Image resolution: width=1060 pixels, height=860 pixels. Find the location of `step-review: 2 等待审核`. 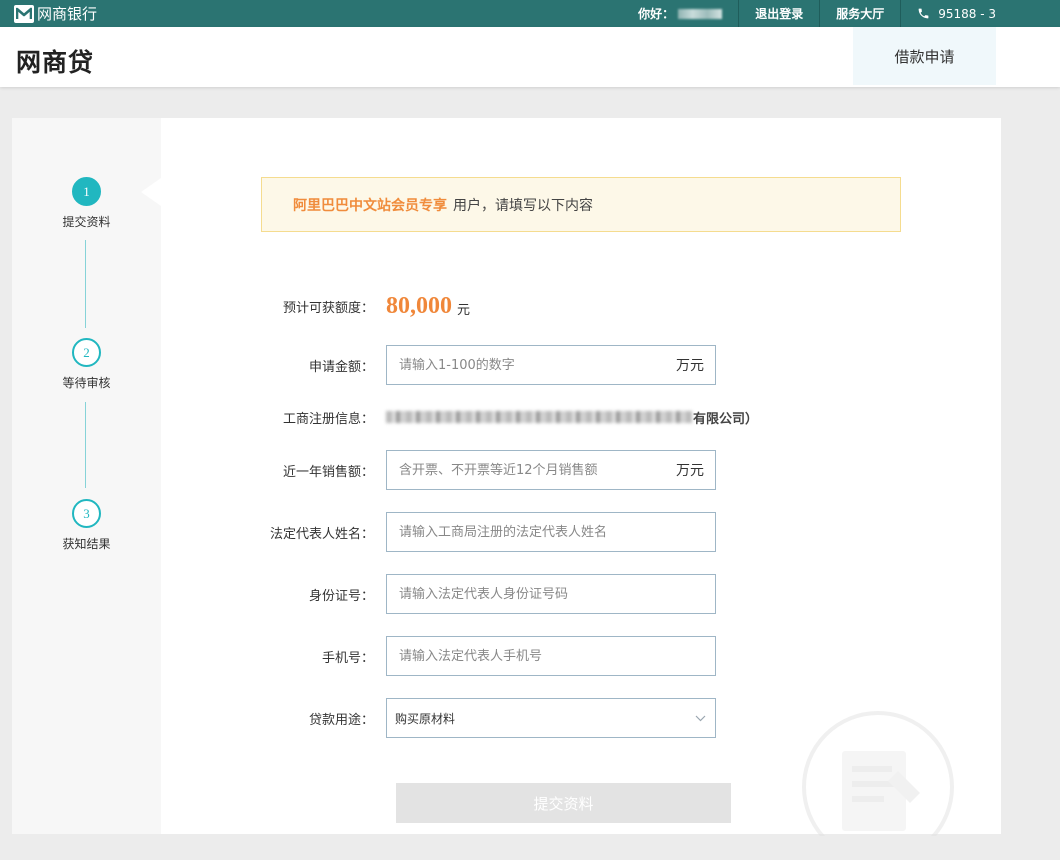

step-review: 2 等待审核 is located at coordinates (86, 364).